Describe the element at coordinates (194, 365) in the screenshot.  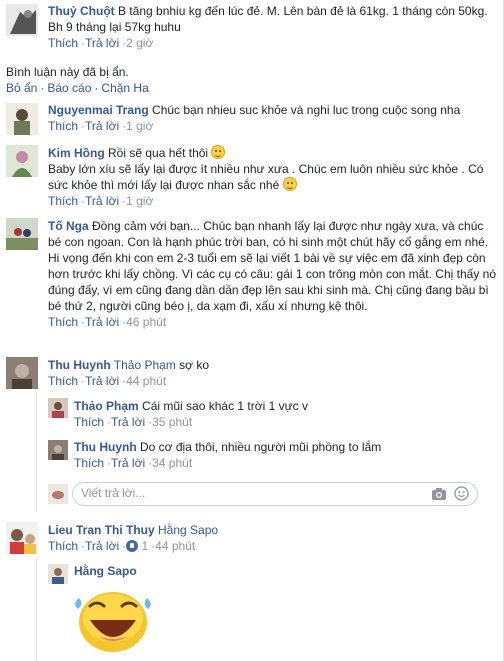
I see `comment-text: sợ ko` at that location.